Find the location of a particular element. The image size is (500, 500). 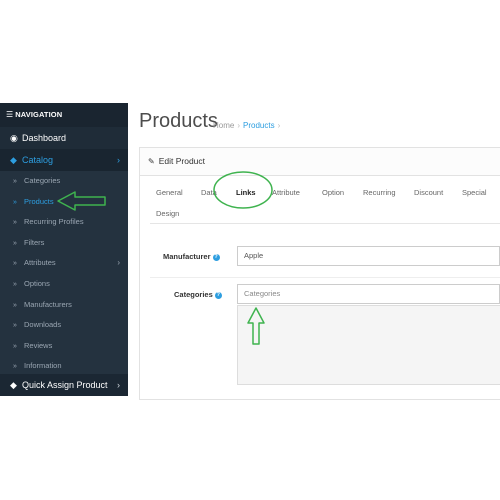

tab-option: Option is located at coordinates (333, 193).